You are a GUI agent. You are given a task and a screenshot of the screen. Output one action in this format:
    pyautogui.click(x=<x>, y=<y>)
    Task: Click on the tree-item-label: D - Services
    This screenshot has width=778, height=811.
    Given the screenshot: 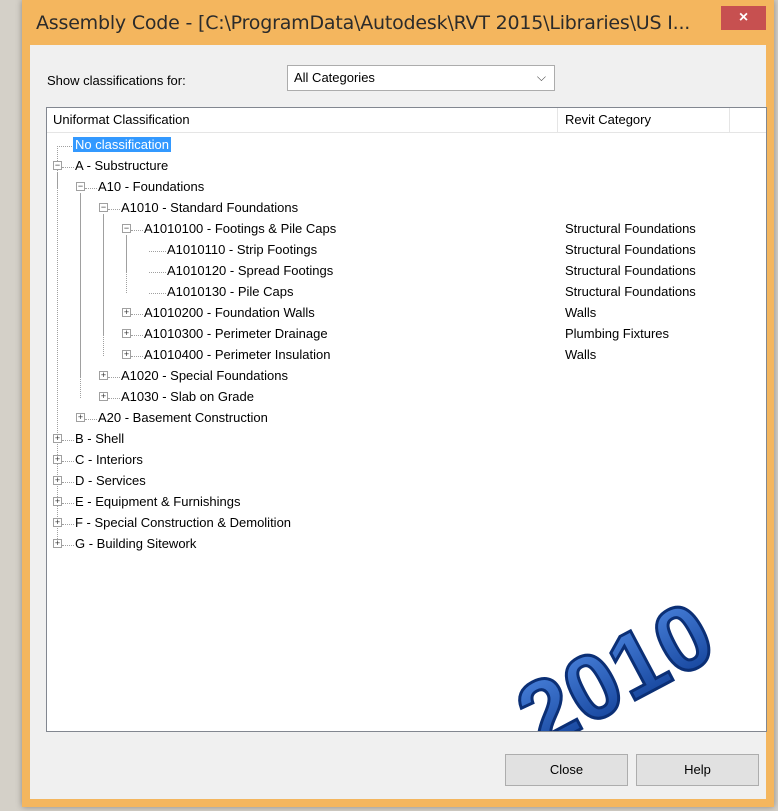 What is the action you would take?
    pyautogui.click(x=110, y=480)
    